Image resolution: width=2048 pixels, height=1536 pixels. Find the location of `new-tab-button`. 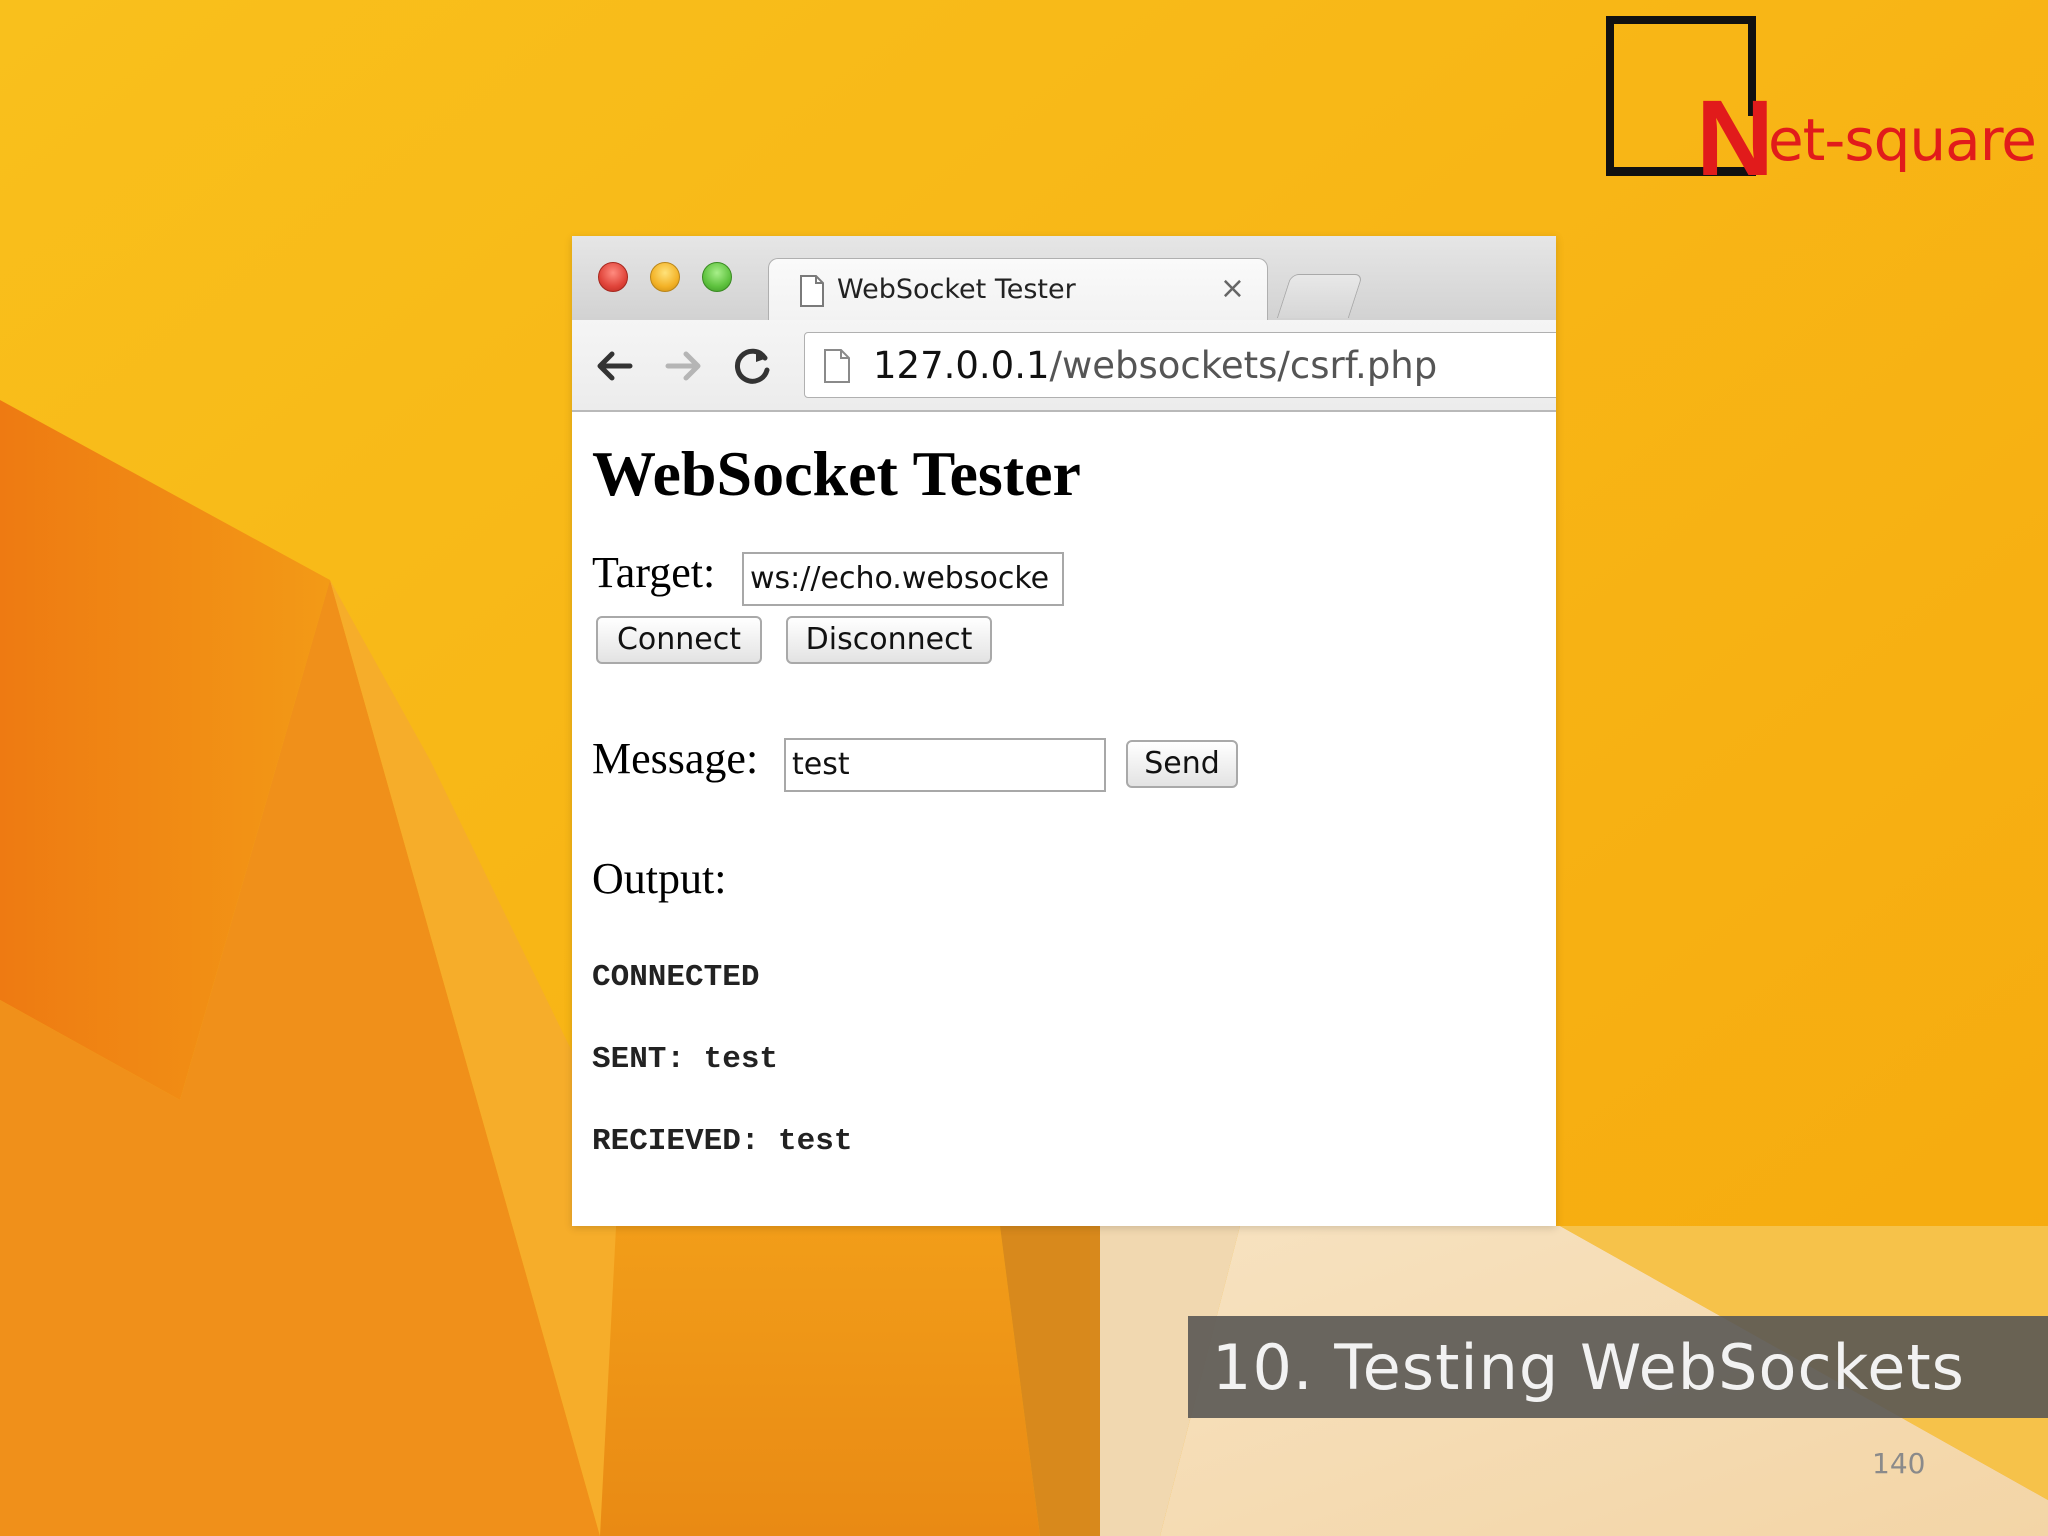

new-tab-button is located at coordinates (1320, 296).